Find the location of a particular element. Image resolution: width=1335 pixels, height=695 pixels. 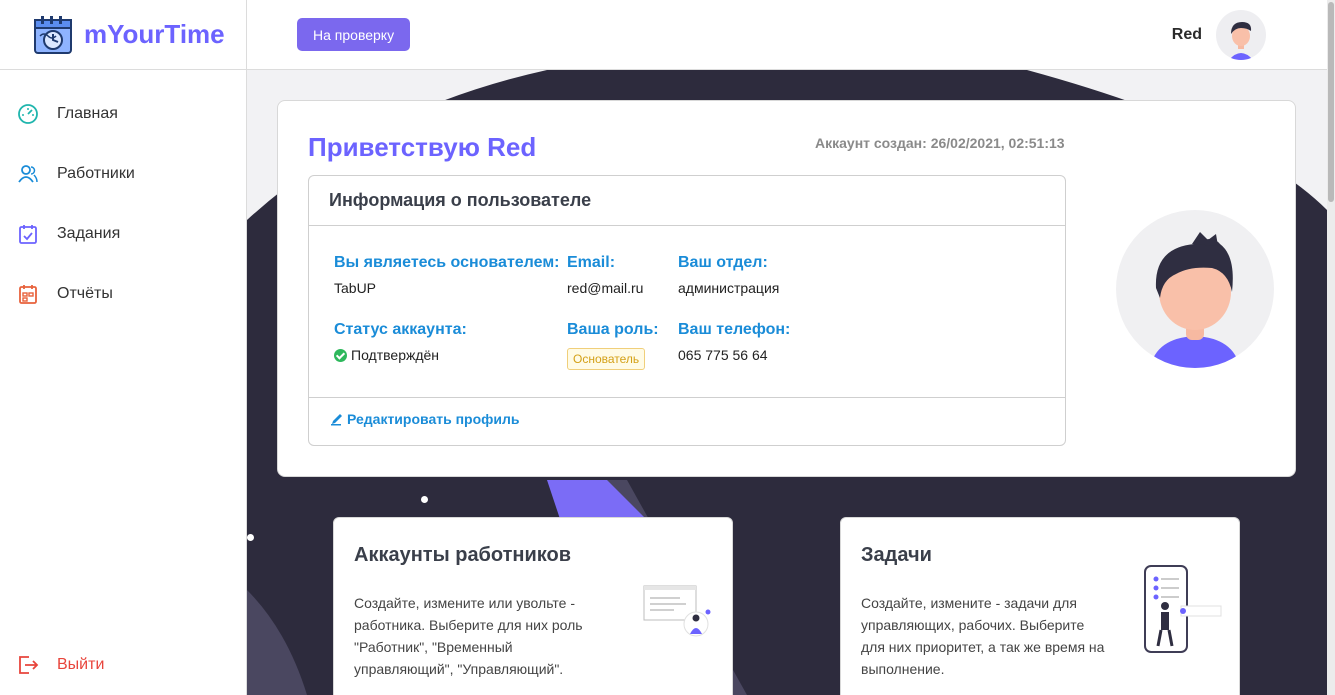

app-name: mYourTime is located at coordinates (154, 34).